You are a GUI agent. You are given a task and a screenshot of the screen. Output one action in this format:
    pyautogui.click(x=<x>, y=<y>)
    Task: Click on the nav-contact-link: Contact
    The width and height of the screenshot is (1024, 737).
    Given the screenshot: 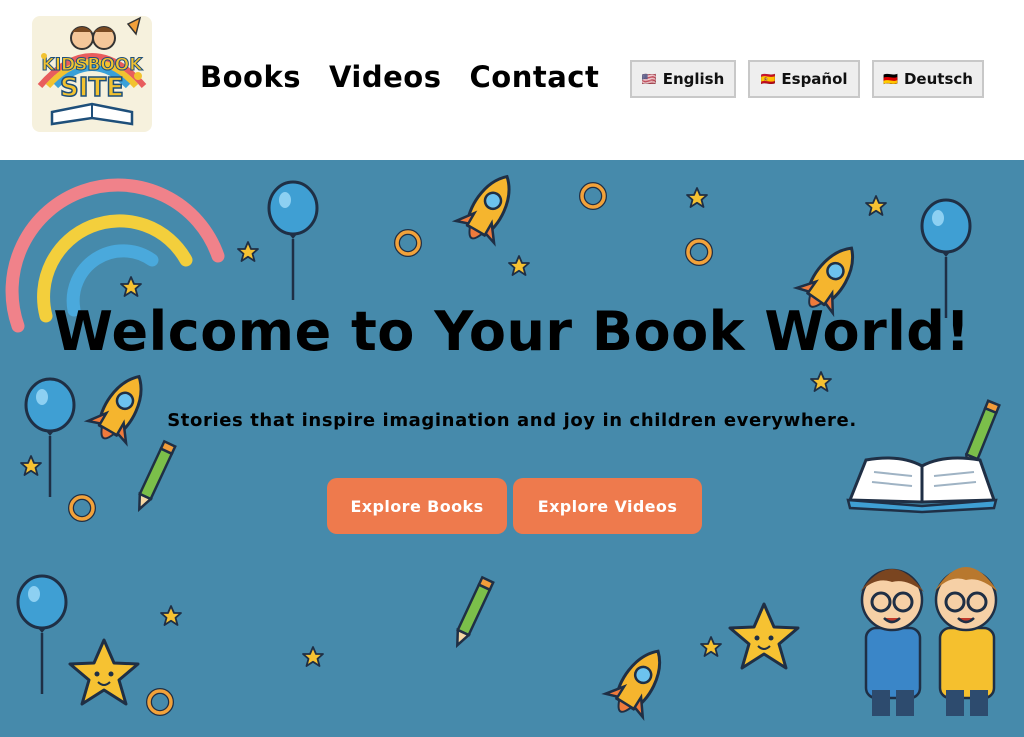 What is the action you would take?
    pyautogui.click(x=535, y=77)
    